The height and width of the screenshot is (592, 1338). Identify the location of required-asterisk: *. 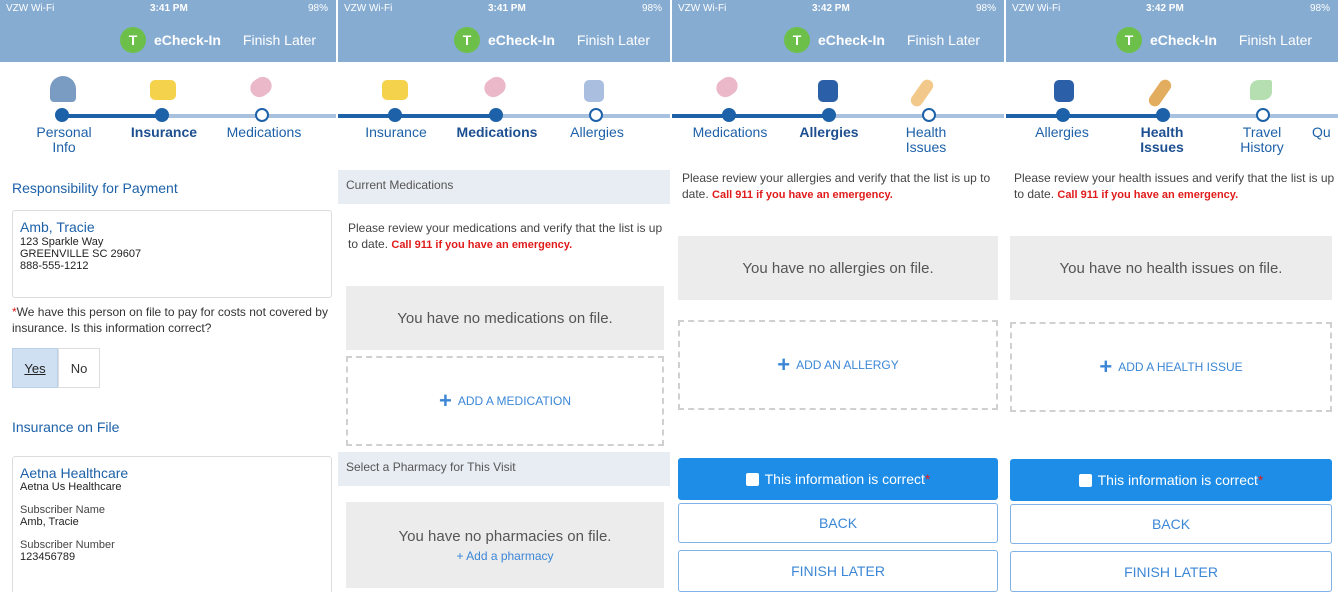
(927, 479).